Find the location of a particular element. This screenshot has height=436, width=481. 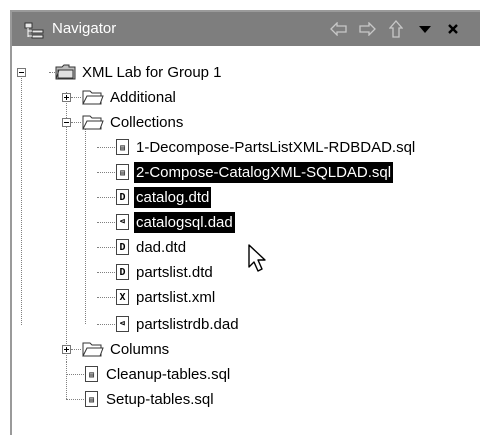

mouse-pointer-icon is located at coordinates (258, 260).